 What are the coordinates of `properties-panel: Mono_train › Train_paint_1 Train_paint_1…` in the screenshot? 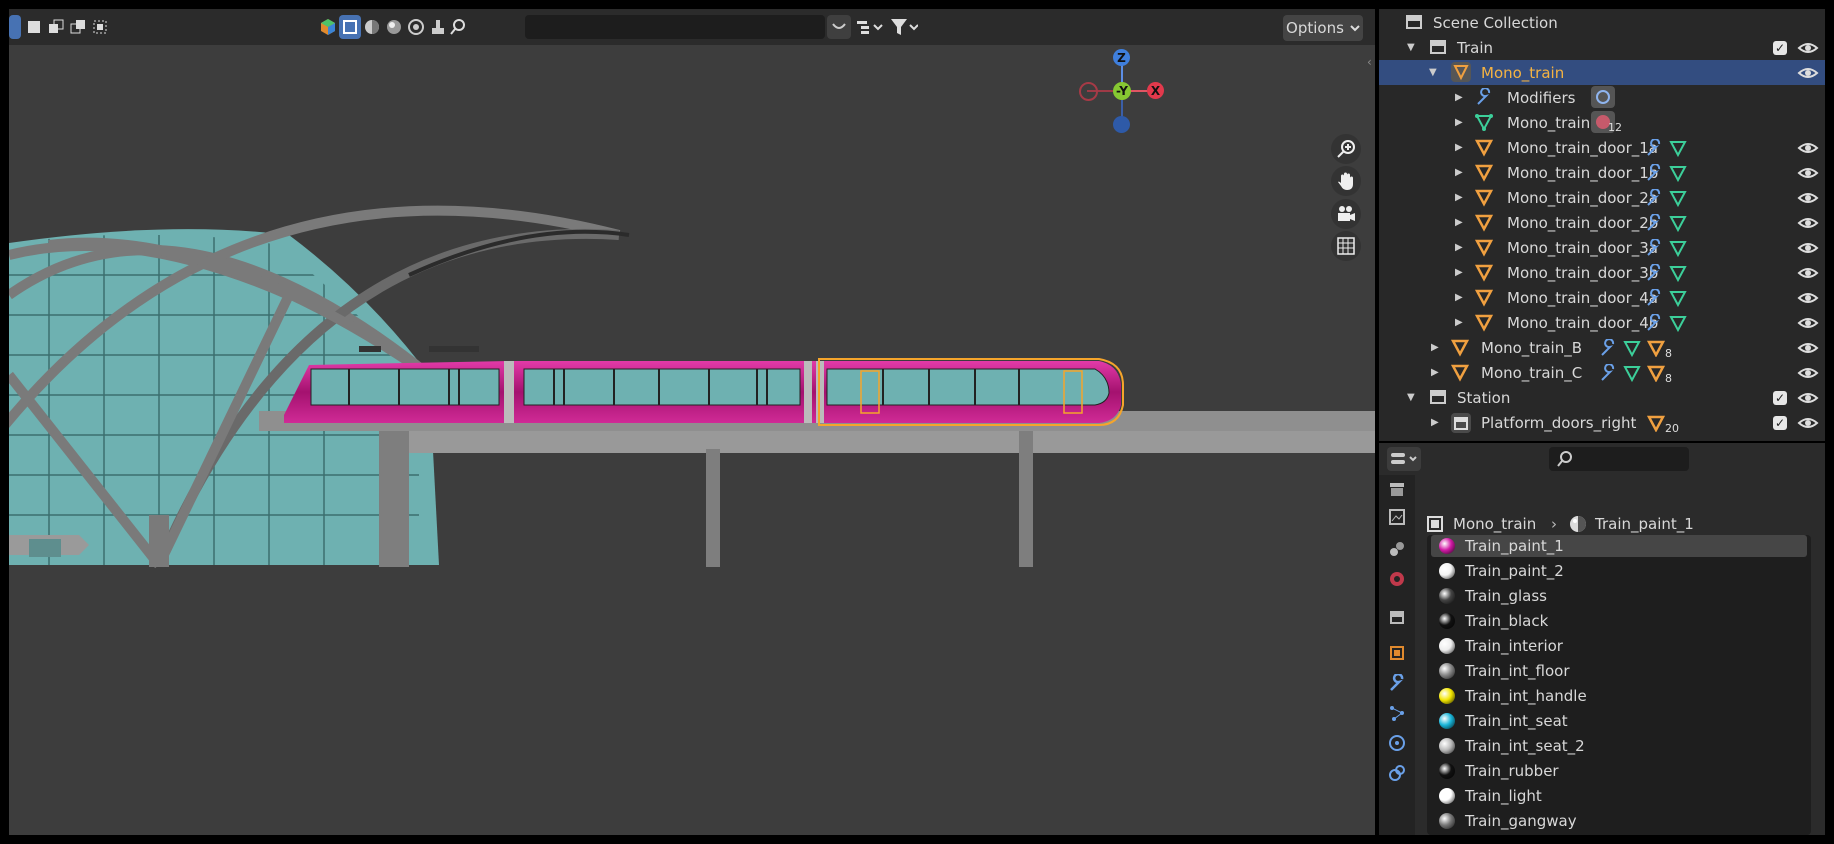 It's located at (1602, 639).